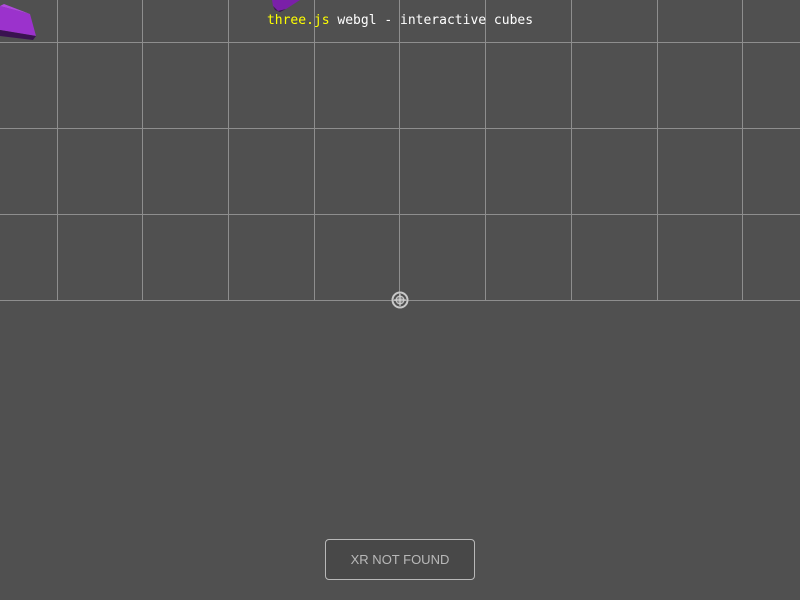 The height and width of the screenshot is (600, 800). I want to click on threejs-link: three.js, so click(298, 20).